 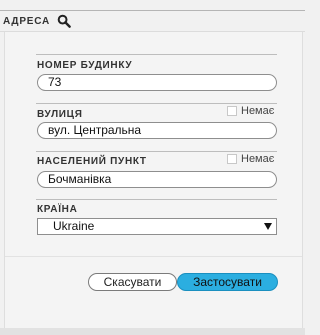 What do you see at coordinates (27, 21) in the screenshot?
I see `section-title: АДРЕСА` at bounding box center [27, 21].